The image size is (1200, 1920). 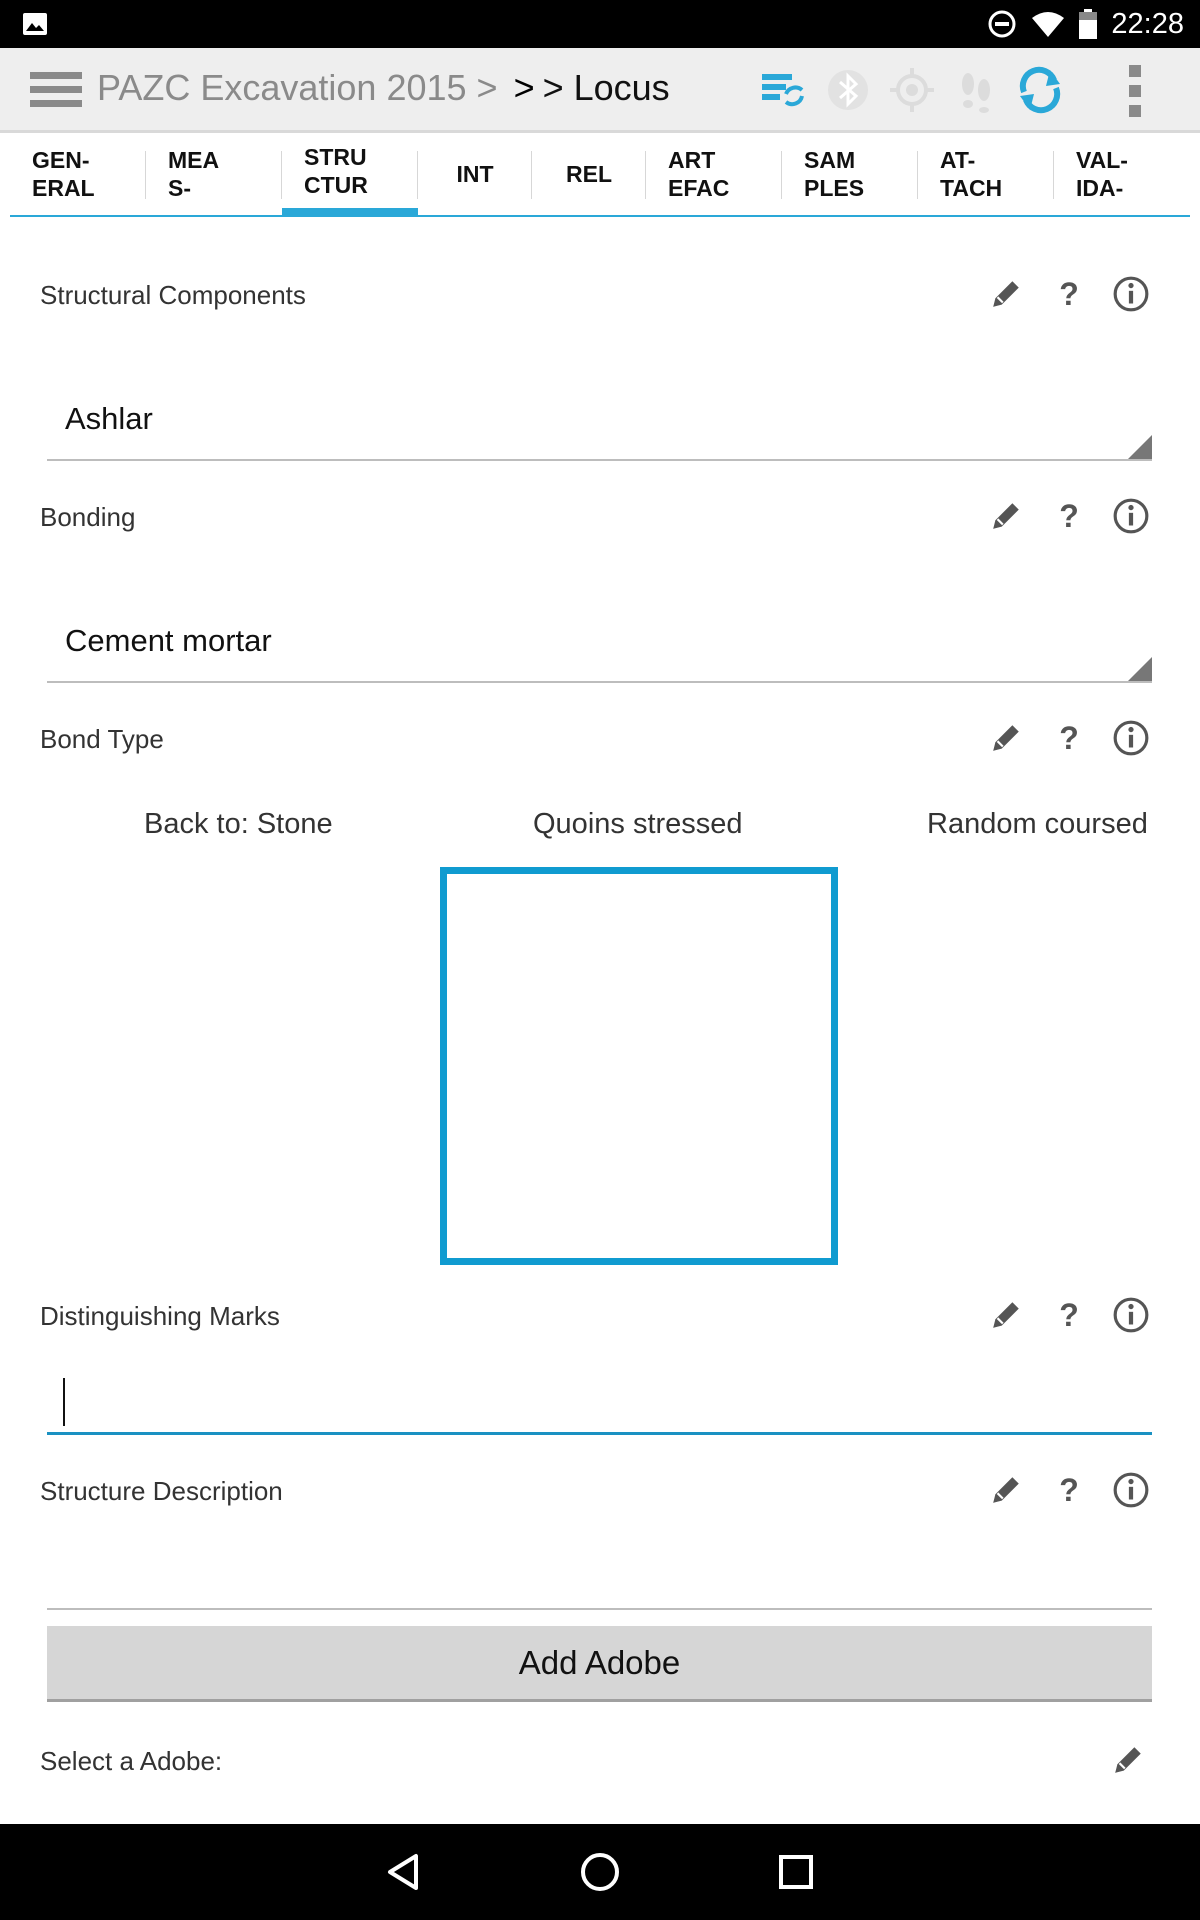 What do you see at coordinates (350, 175) in the screenshot?
I see `tab-structure: STRU CTUR` at bounding box center [350, 175].